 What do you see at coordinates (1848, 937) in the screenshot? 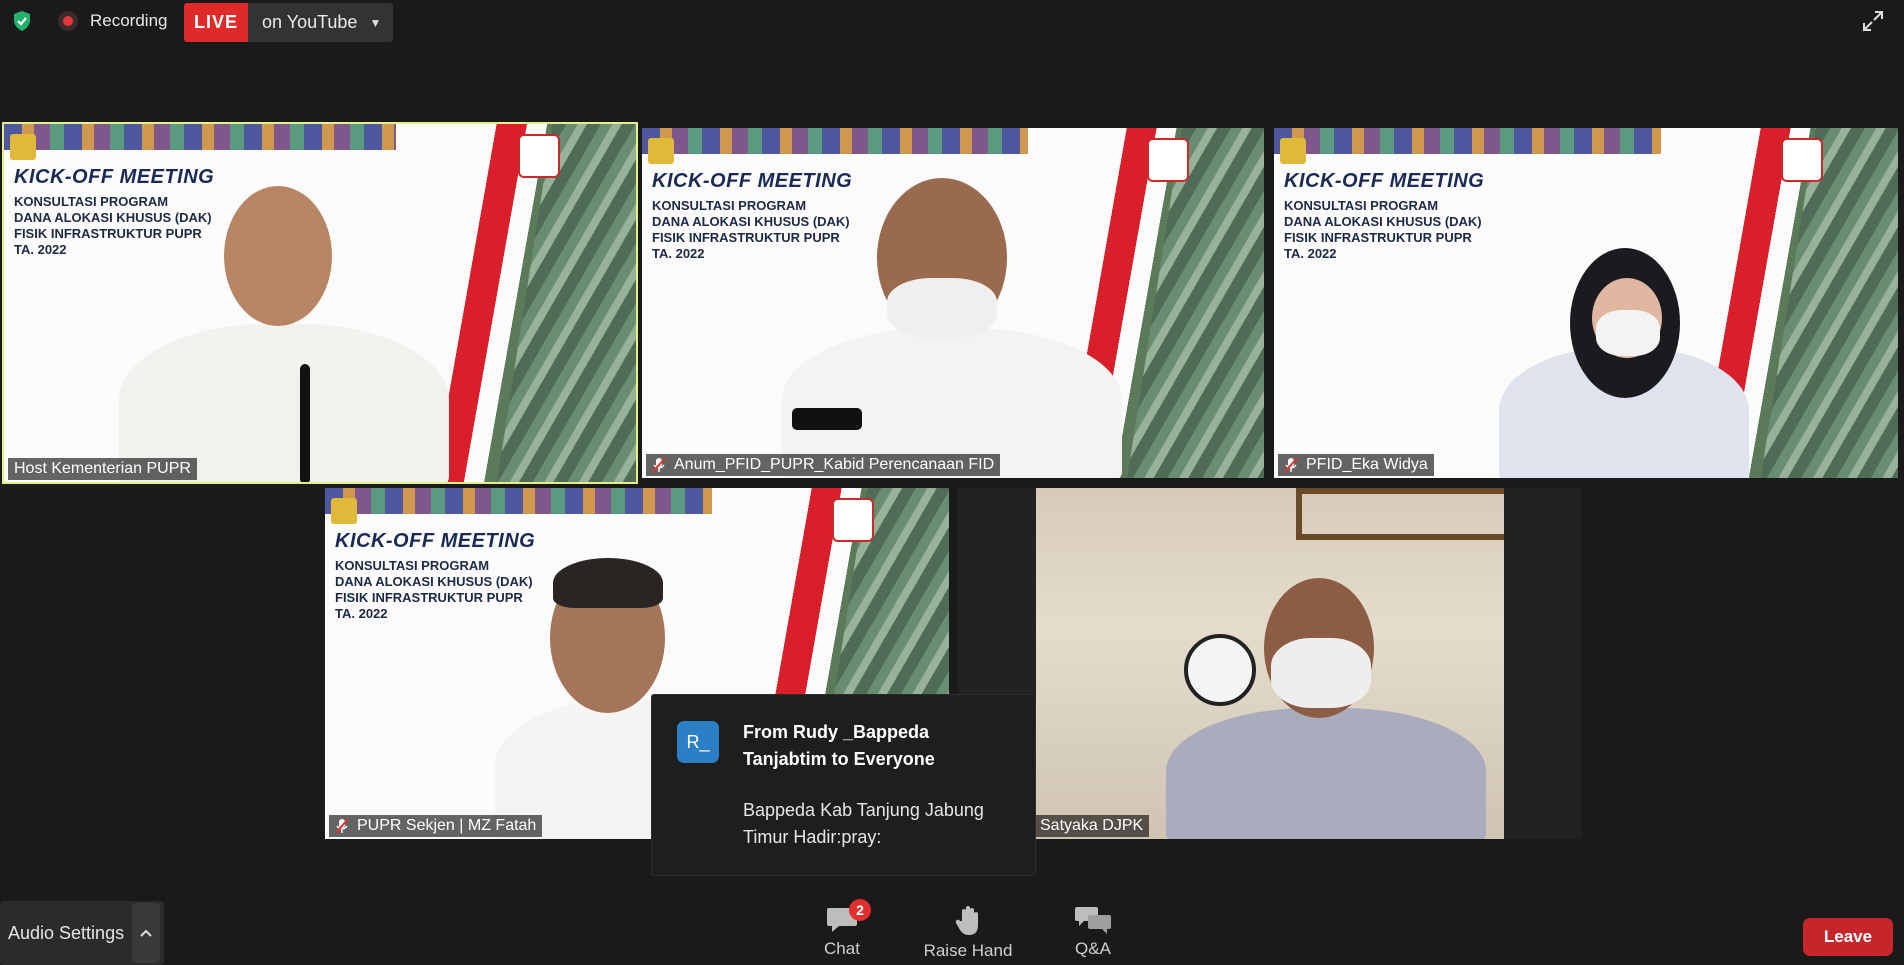
I see `leave-button: Leave` at bounding box center [1848, 937].